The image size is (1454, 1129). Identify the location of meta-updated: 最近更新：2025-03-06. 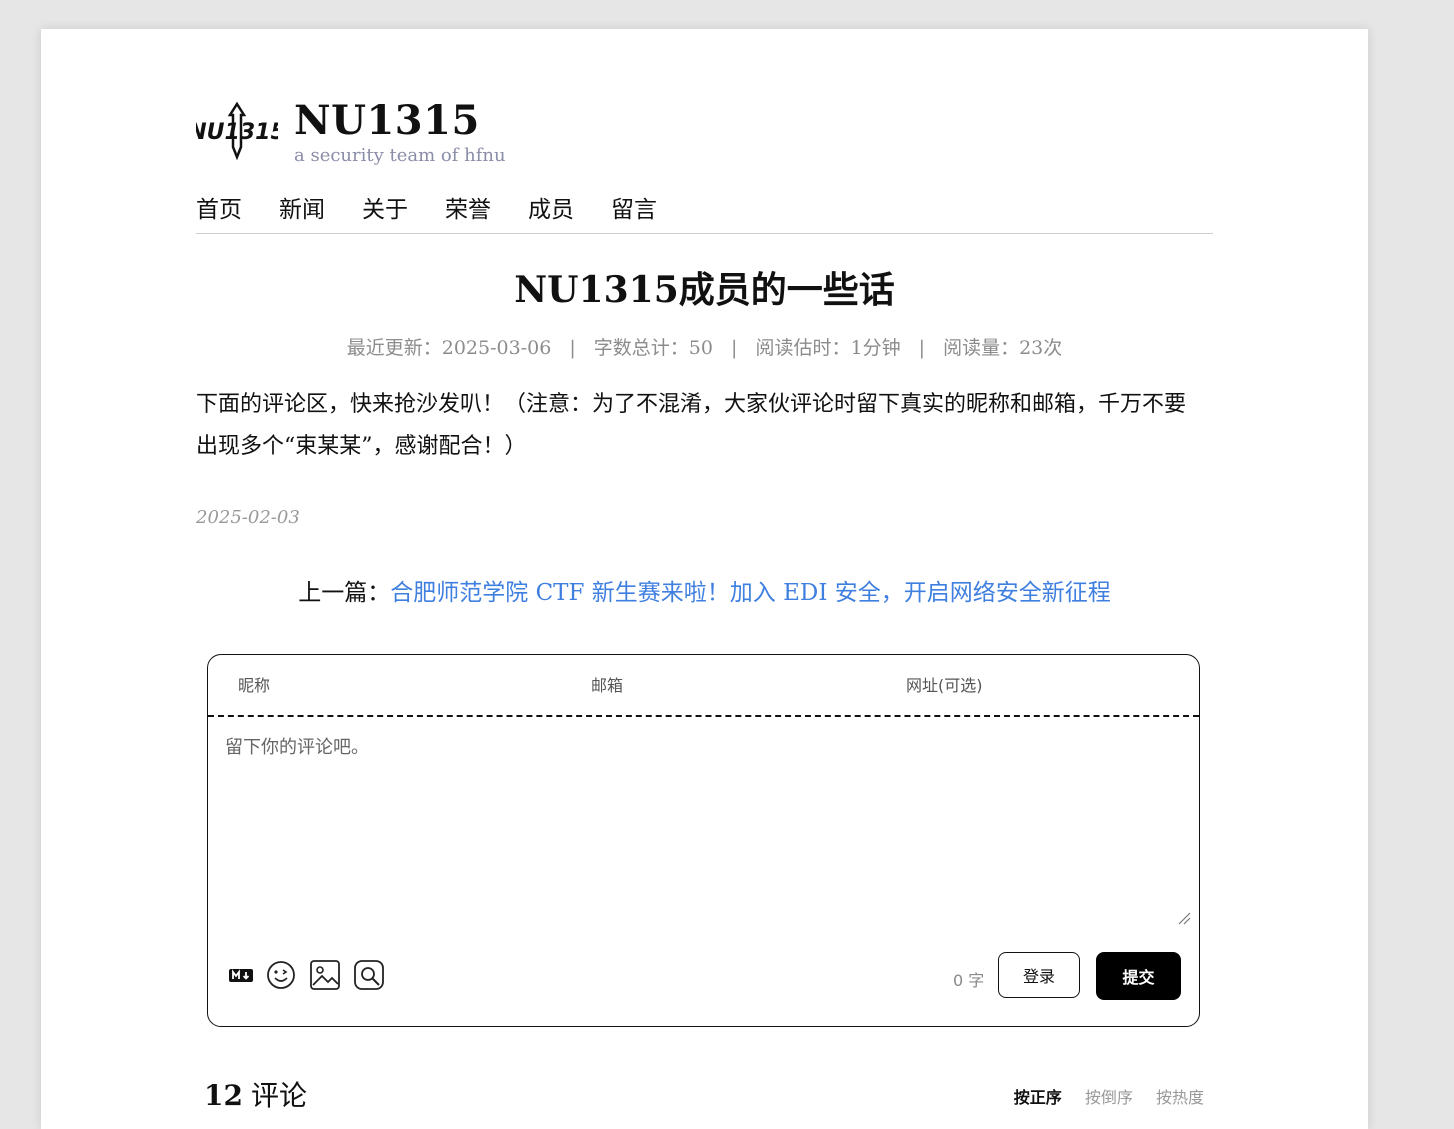
(449, 348).